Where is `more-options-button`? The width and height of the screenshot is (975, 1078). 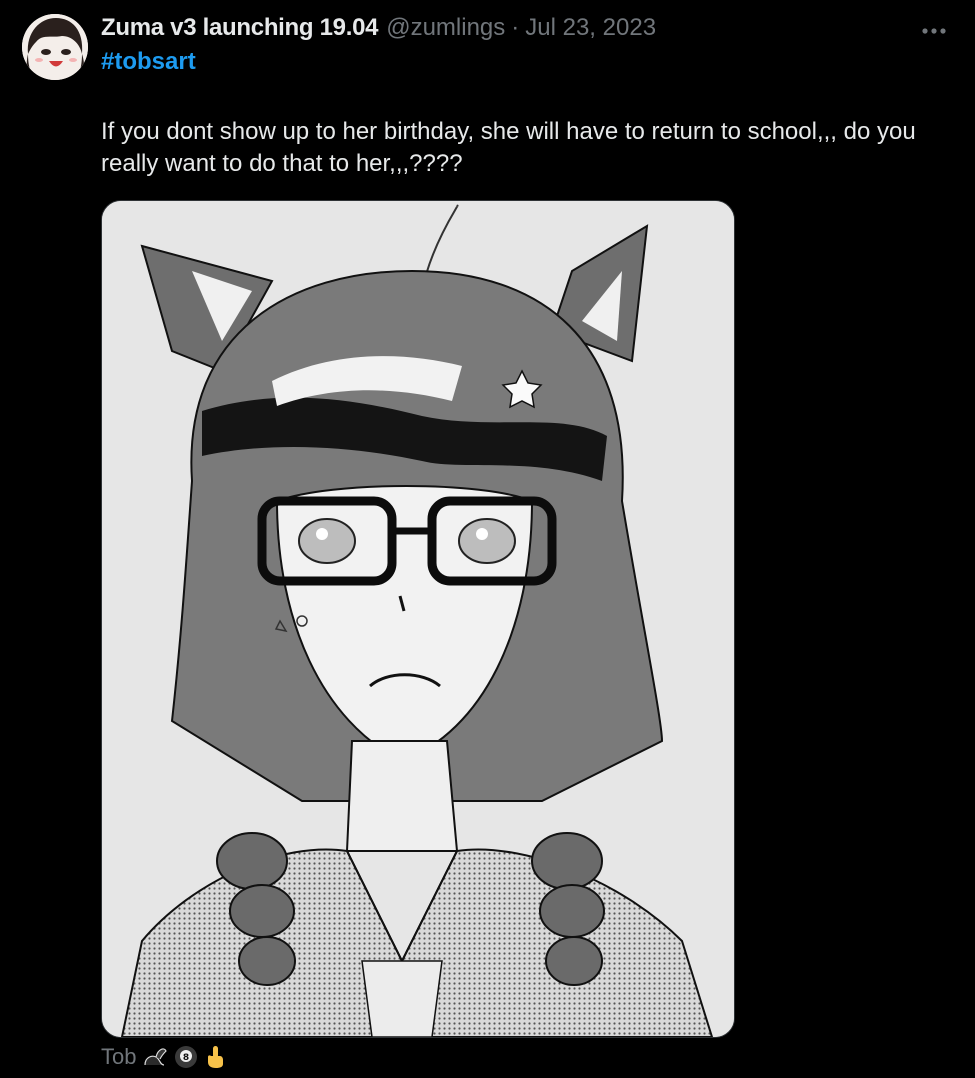 more-options-button is located at coordinates (934, 31).